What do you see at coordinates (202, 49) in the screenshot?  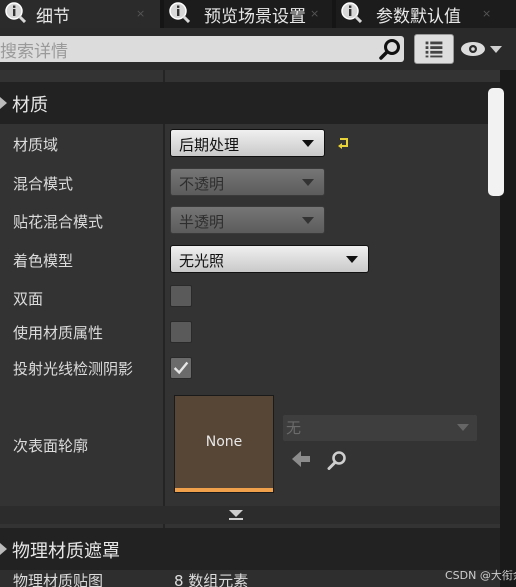 I see `search-input: 搜索详情` at bounding box center [202, 49].